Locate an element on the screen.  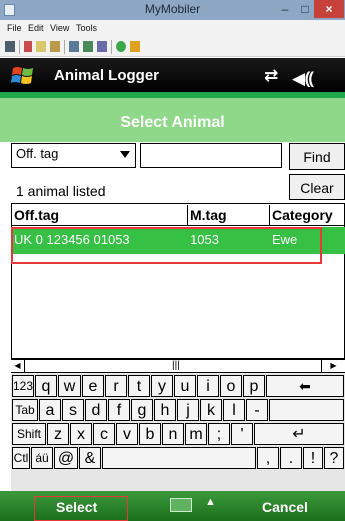
key-l: l is located at coordinates (234, 410).